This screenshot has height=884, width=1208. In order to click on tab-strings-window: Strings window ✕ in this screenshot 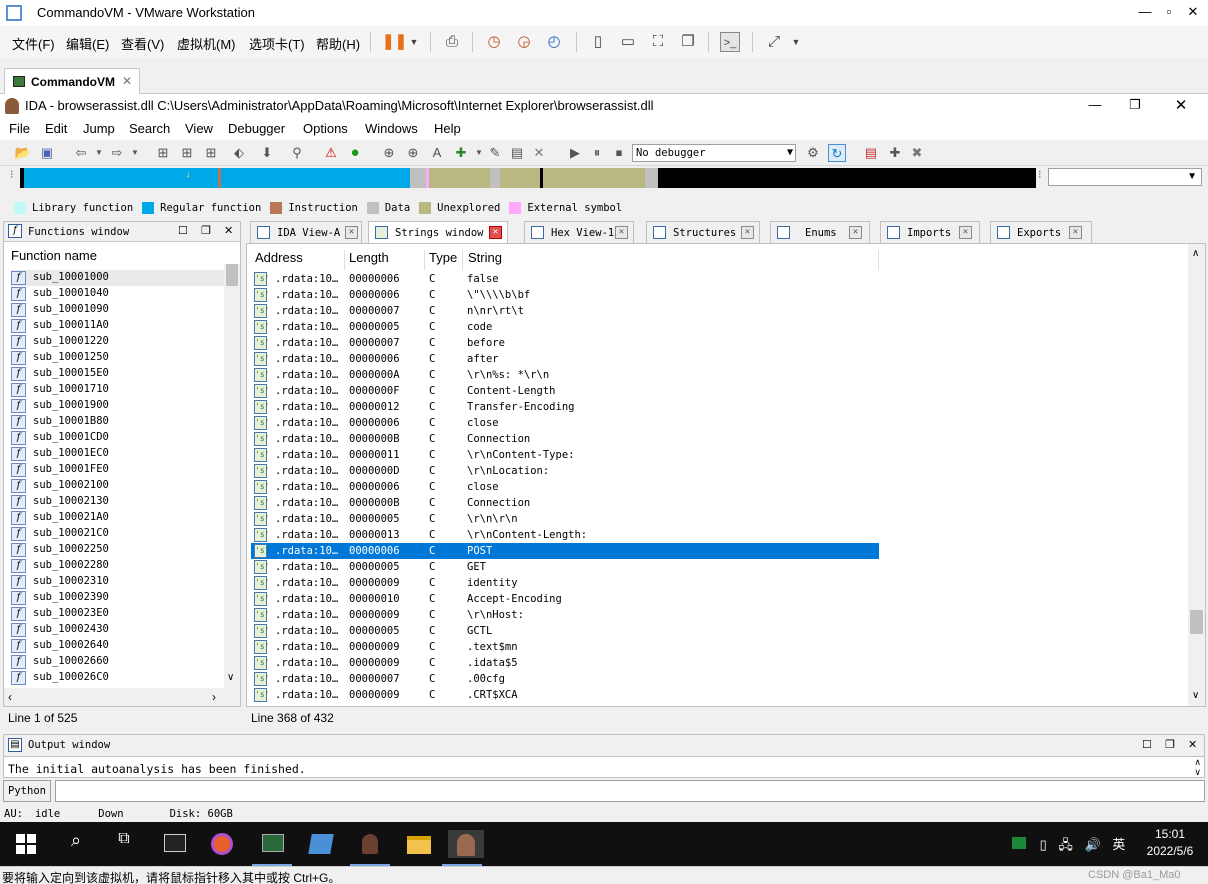, I will do `click(438, 232)`.